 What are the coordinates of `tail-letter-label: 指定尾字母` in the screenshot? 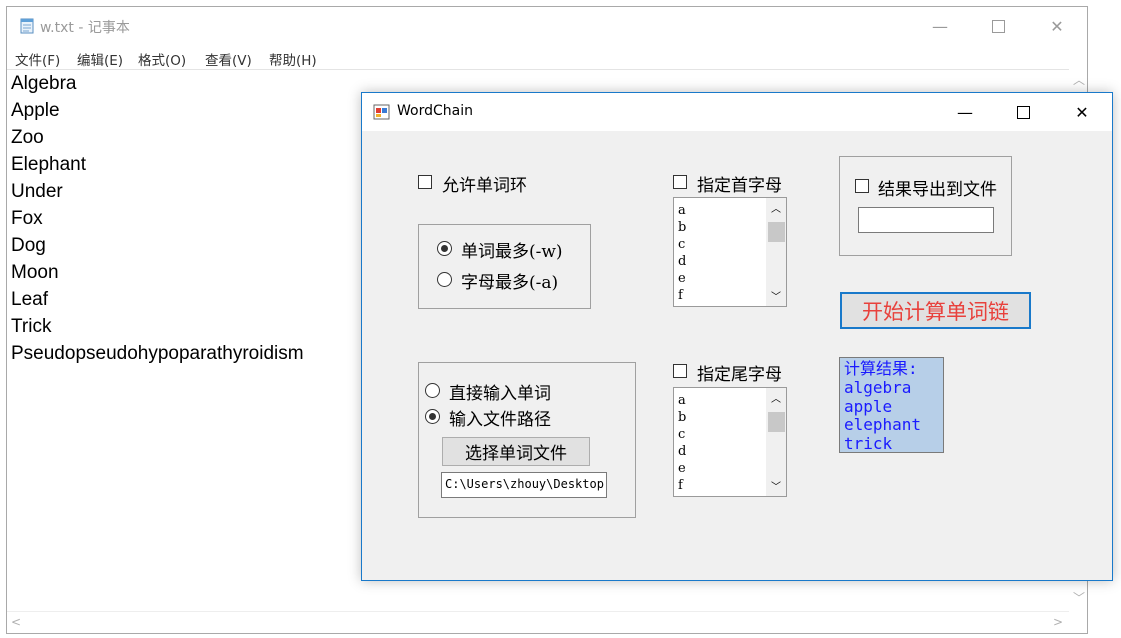 It's located at (739, 375).